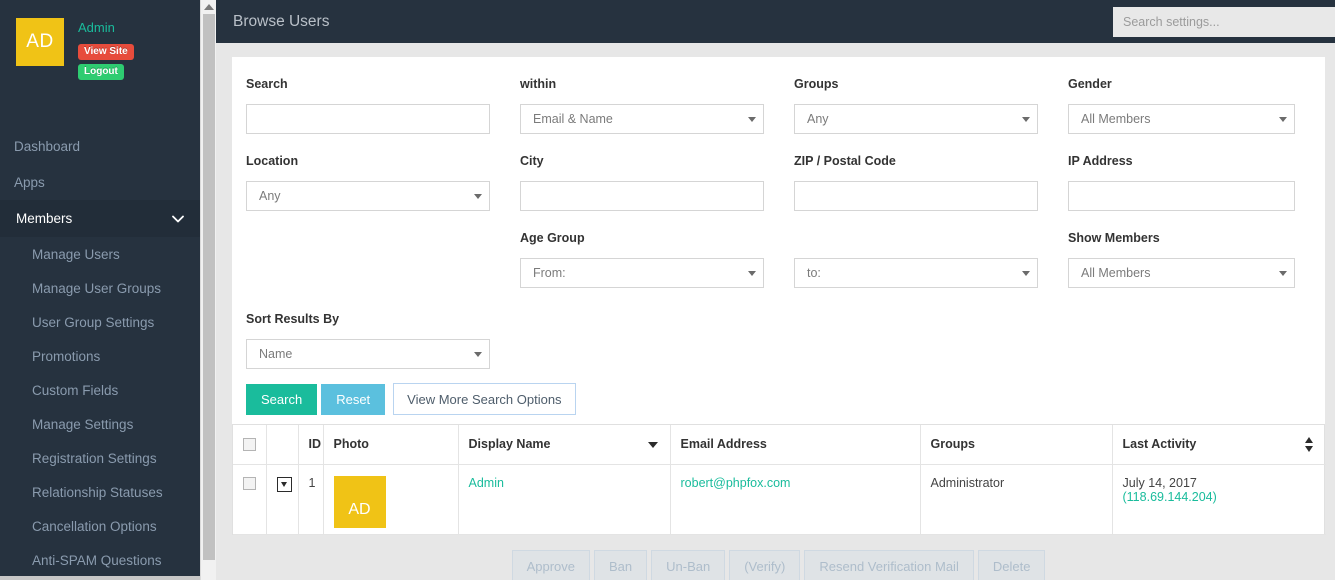 This screenshot has height=580, width=1335. What do you see at coordinates (75, 390) in the screenshot?
I see `sidebar-item-label: Custom Fields` at bounding box center [75, 390].